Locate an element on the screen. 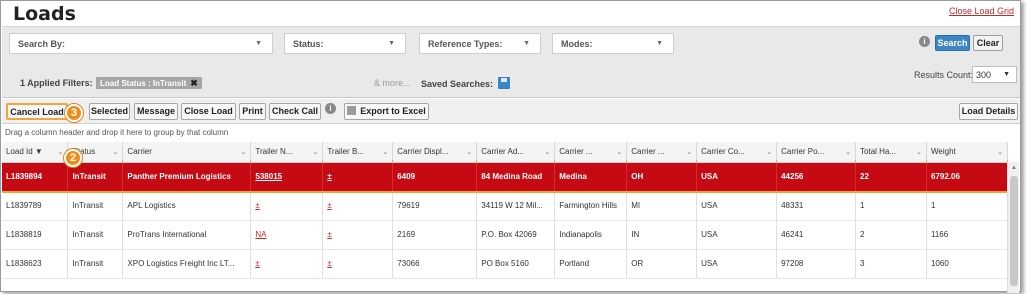 This screenshot has height=294, width=1028. column-header-6: Carrier Ad... ⌄ is located at coordinates (516, 152).